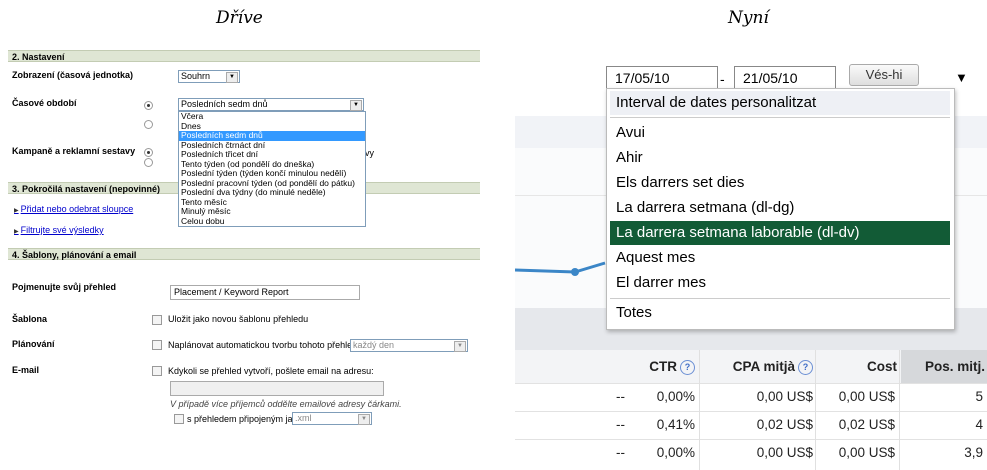 The height and width of the screenshot is (470, 987). What do you see at coordinates (780, 158) in the screenshot?
I see `menu-item-yesterday: Ahir` at bounding box center [780, 158].